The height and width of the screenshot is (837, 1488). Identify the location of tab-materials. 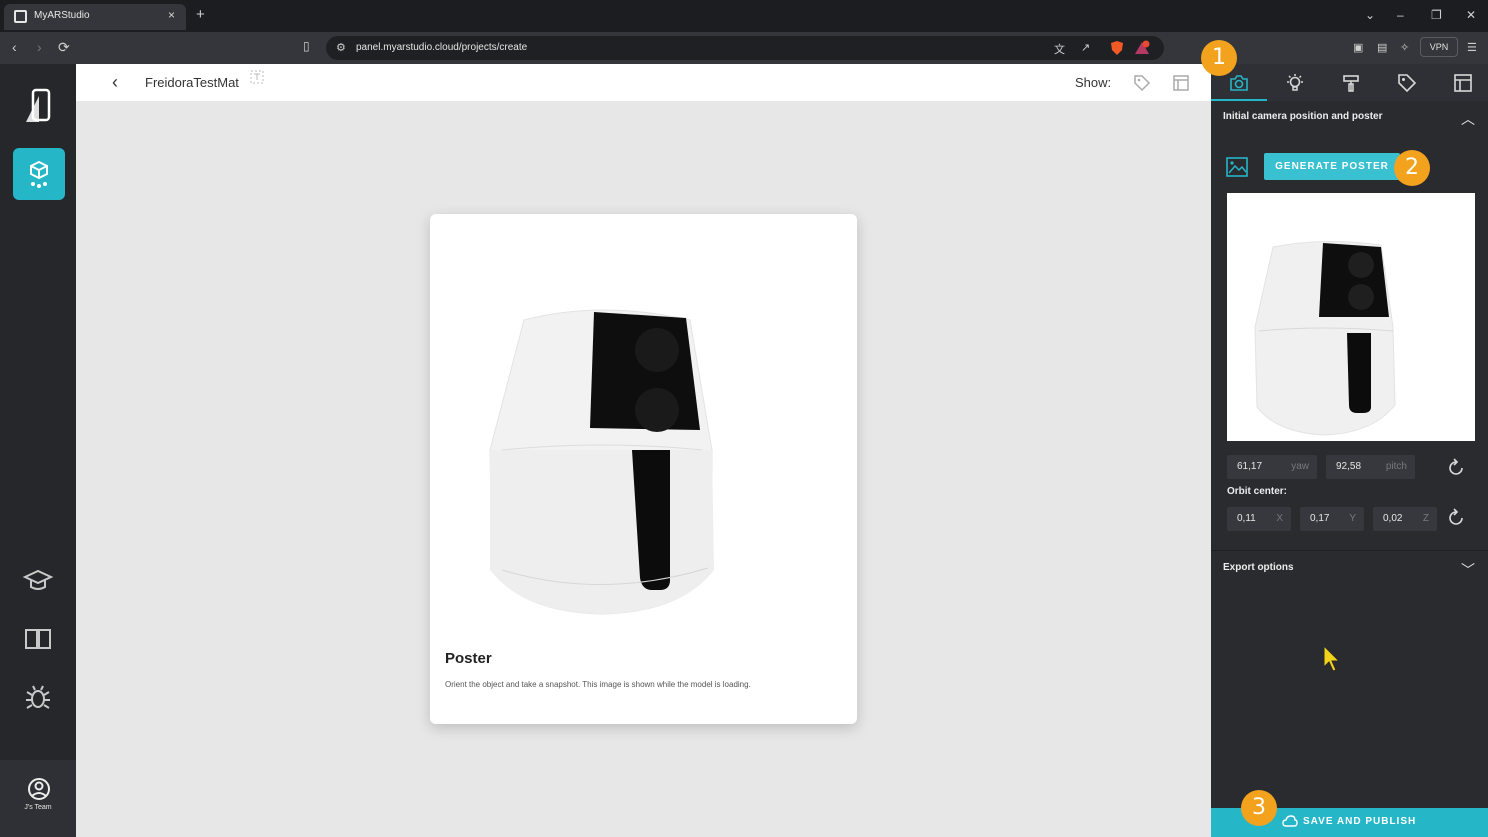
(1351, 82).